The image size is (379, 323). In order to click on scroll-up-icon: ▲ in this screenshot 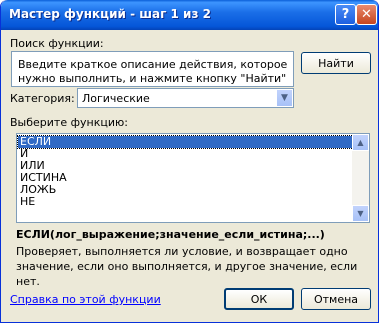, I will do `click(360, 142)`.